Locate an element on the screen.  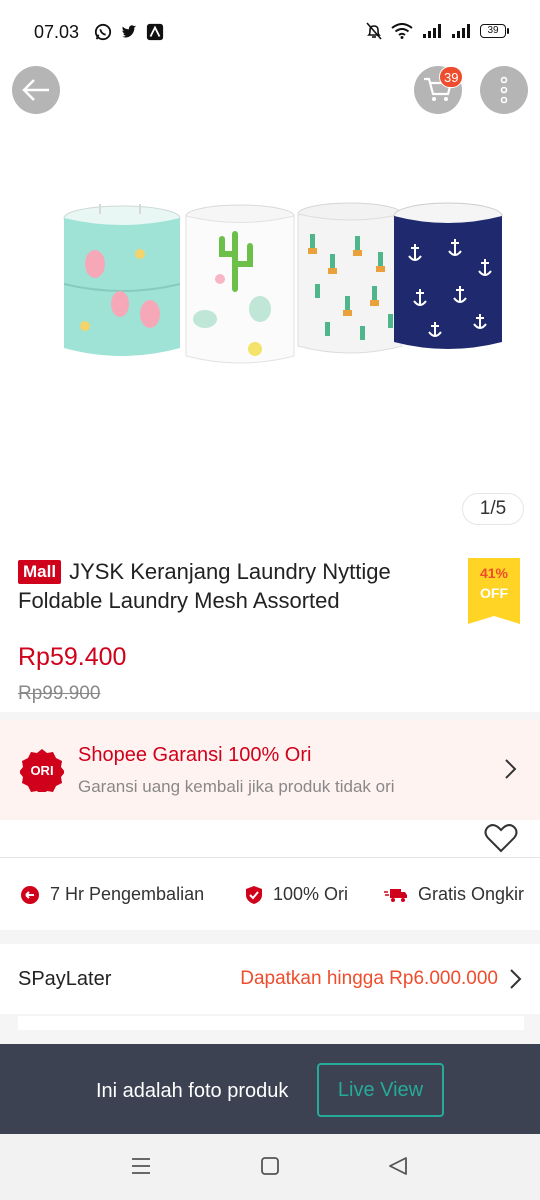
heart-icon is located at coordinates (501, 838).